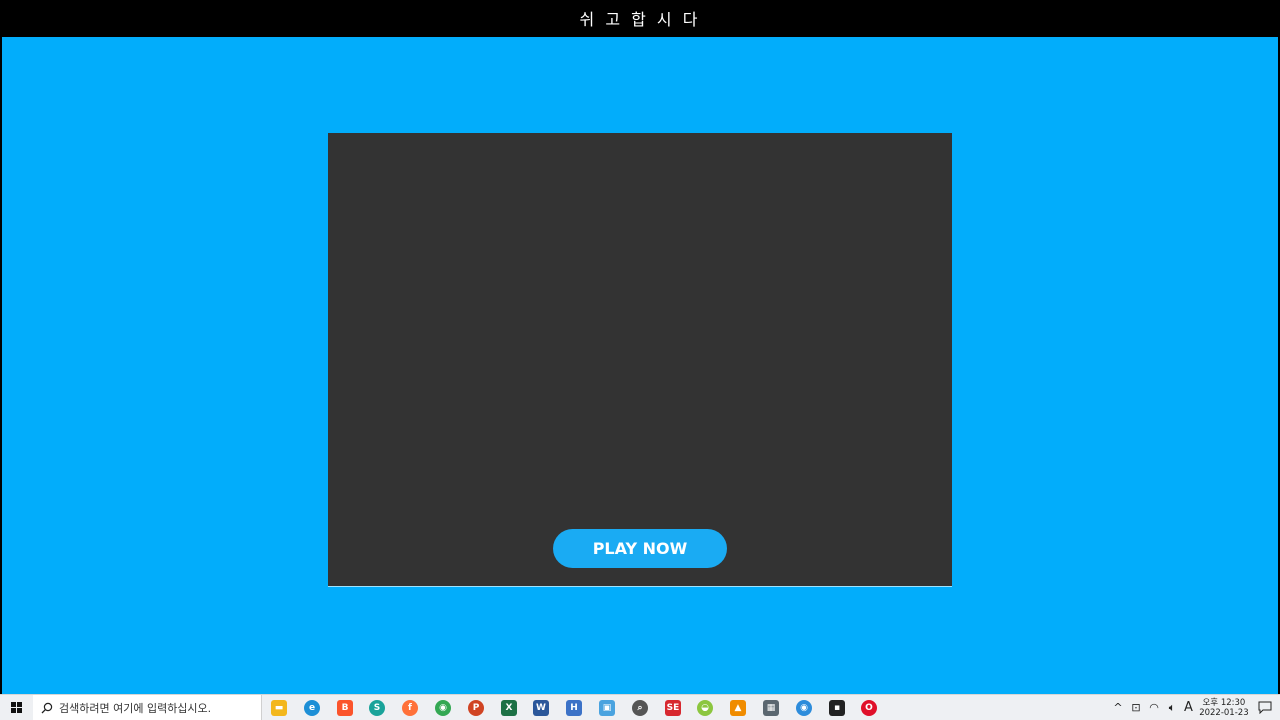 The height and width of the screenshot is (720, 1280). I want to click on taskbar-app: X, so click(509, 708).